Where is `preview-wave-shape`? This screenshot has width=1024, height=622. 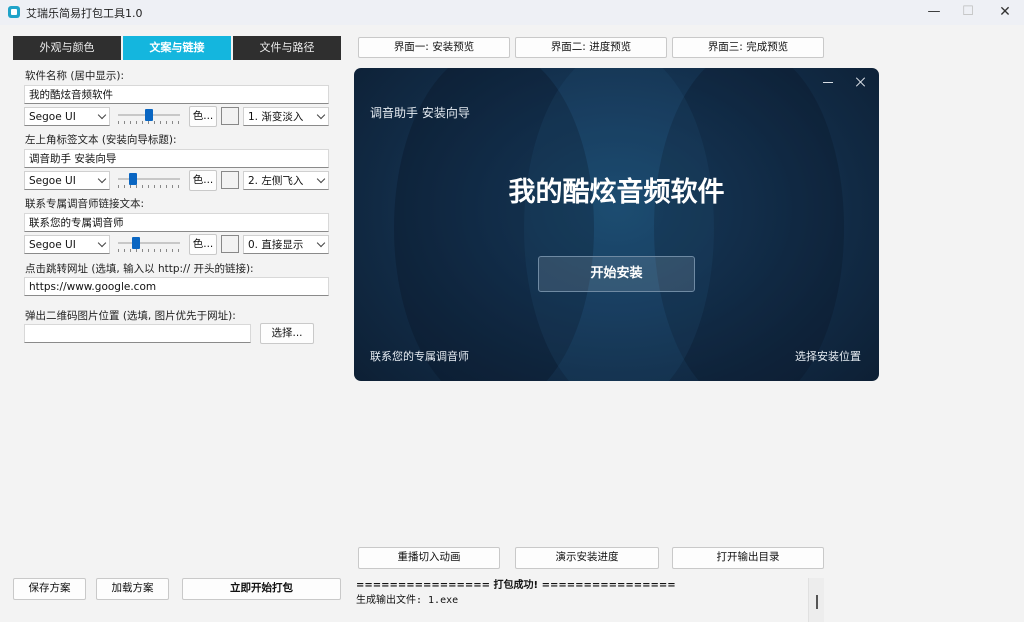
preview-wave-shape is located at coordinates (619, 224).